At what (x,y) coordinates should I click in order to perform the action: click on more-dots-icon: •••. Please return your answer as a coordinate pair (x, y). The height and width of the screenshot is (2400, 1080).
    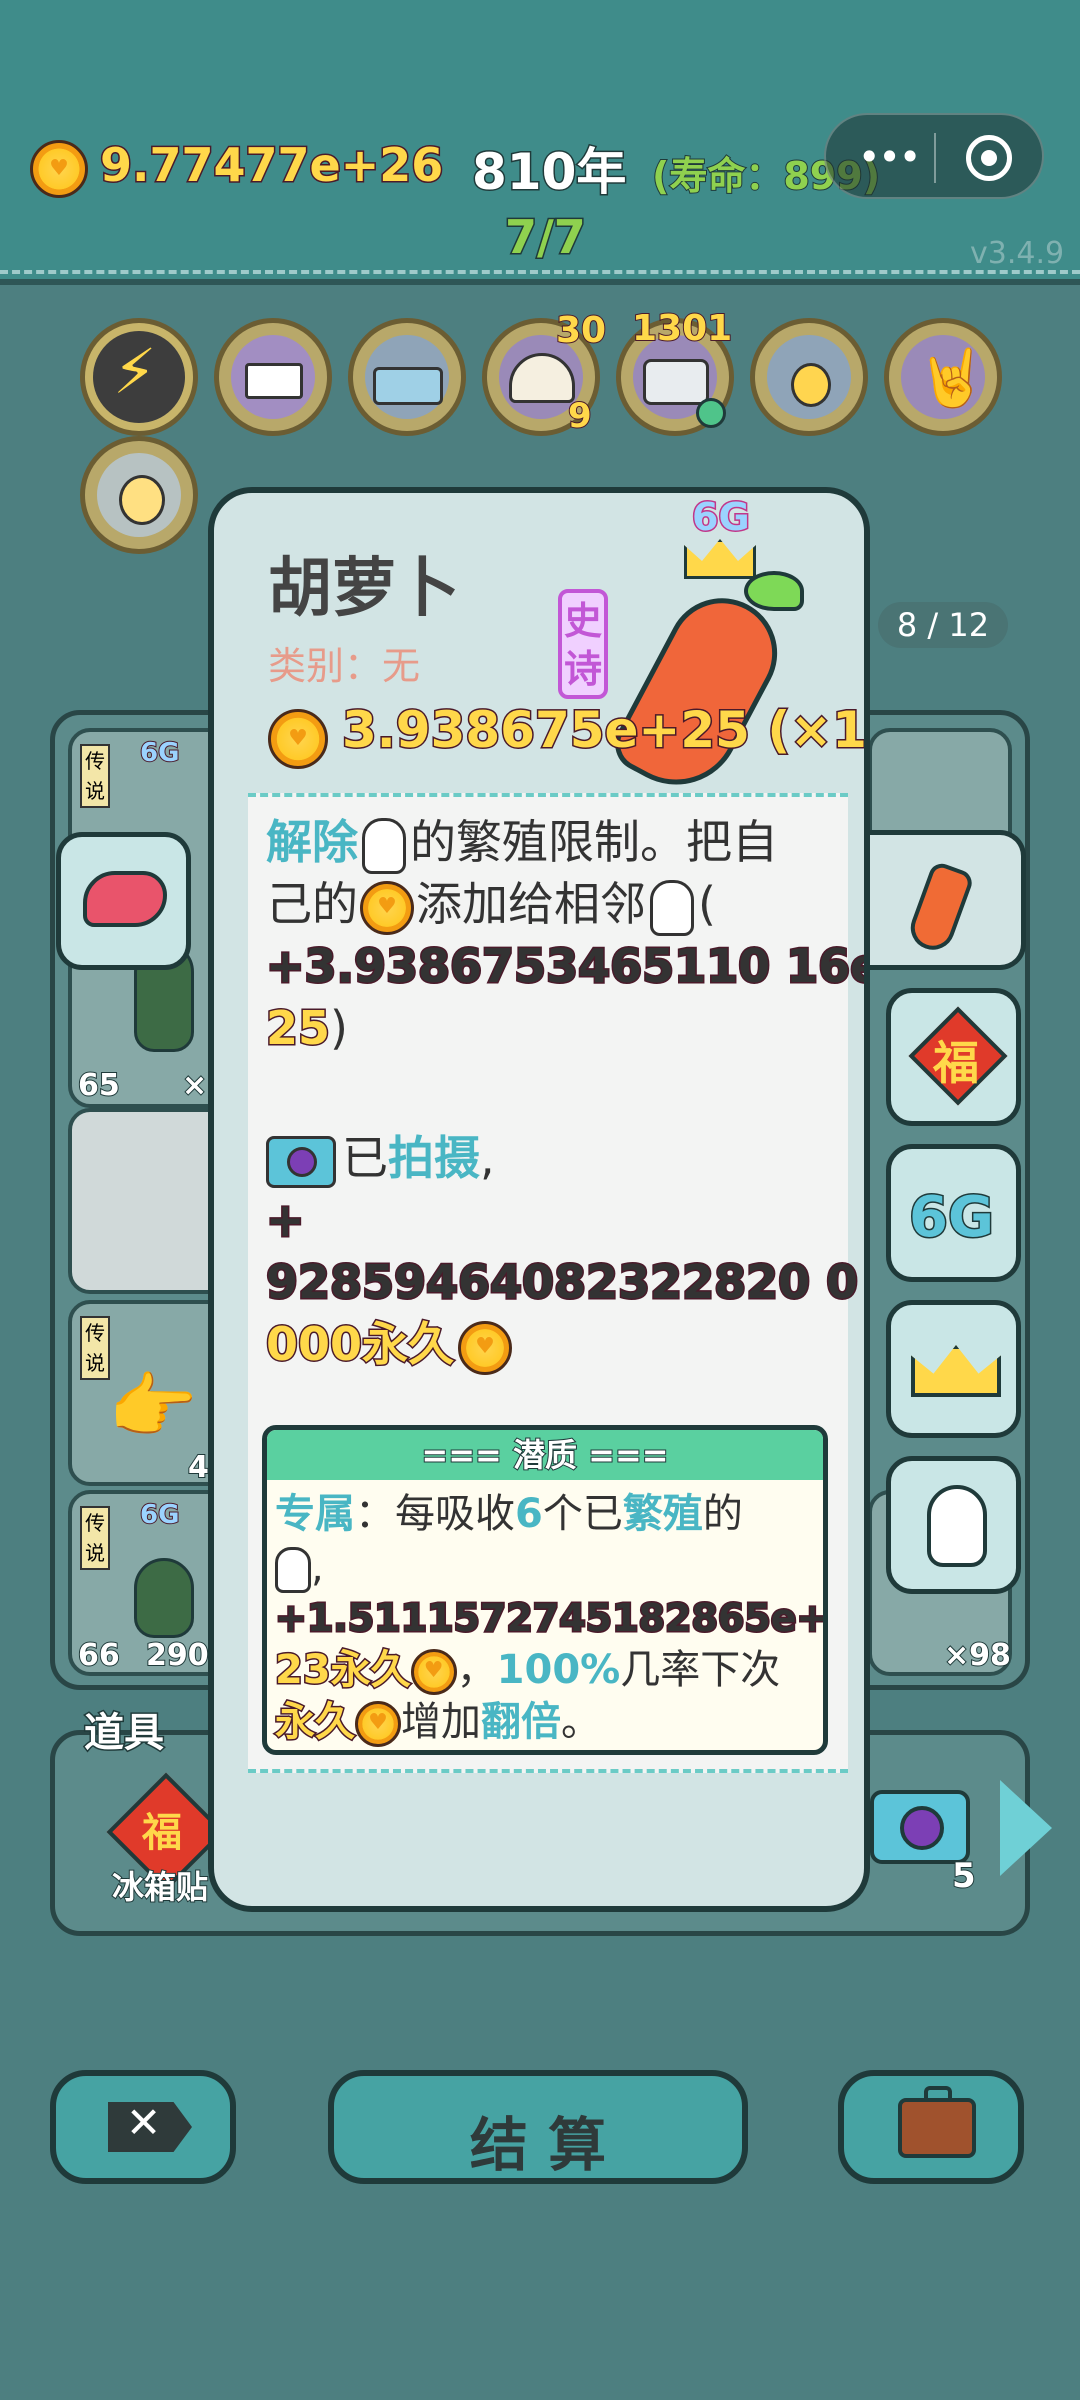
    Looking at the image, I should click on (889, 157).